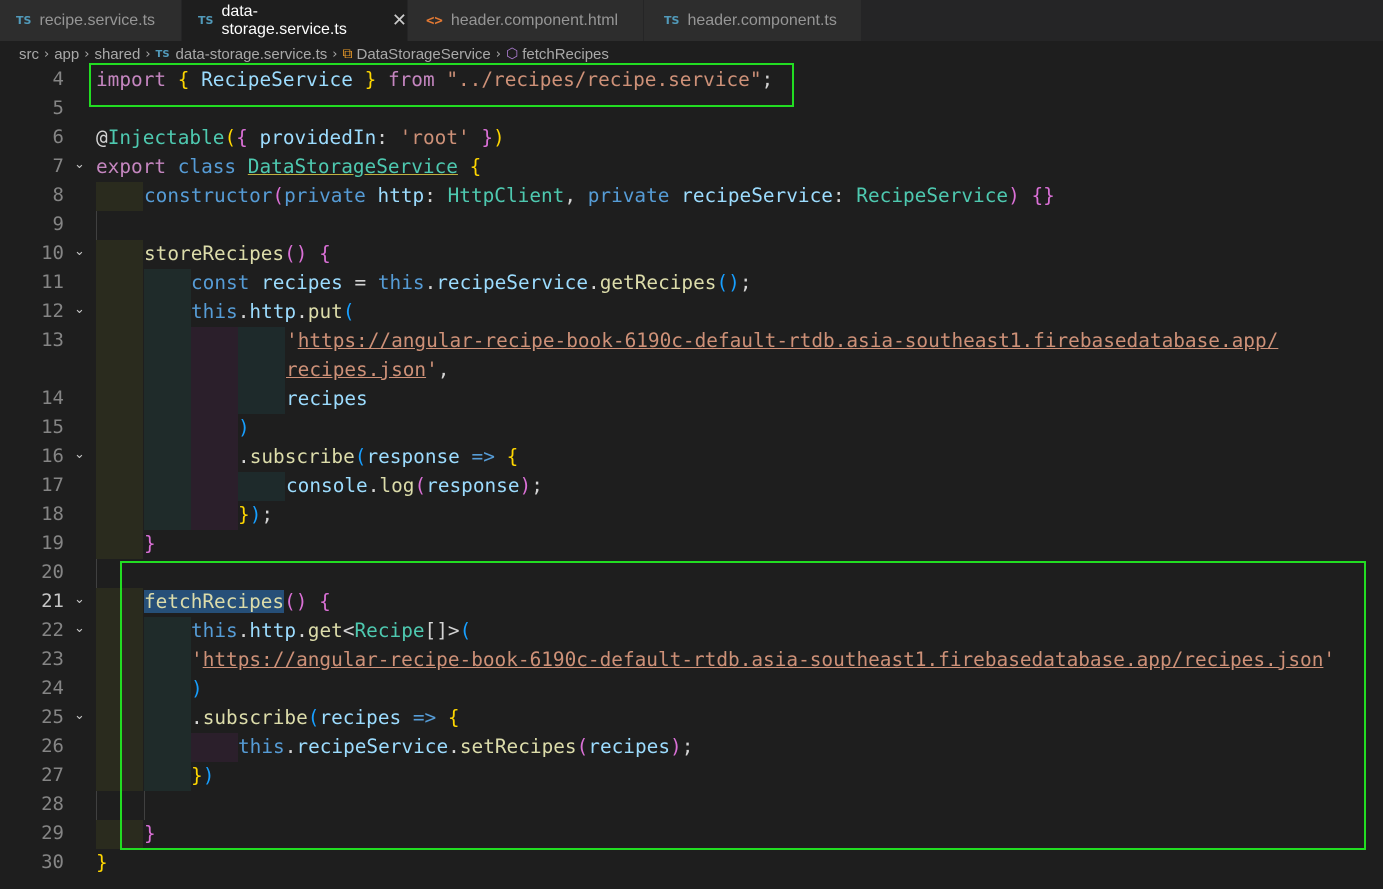 The height and width of the screenshot is (889, 1383). What do you see at coordinates (58, 108) in the screenshot?
I see `line-number: 5` at bounding box center [58, 108].